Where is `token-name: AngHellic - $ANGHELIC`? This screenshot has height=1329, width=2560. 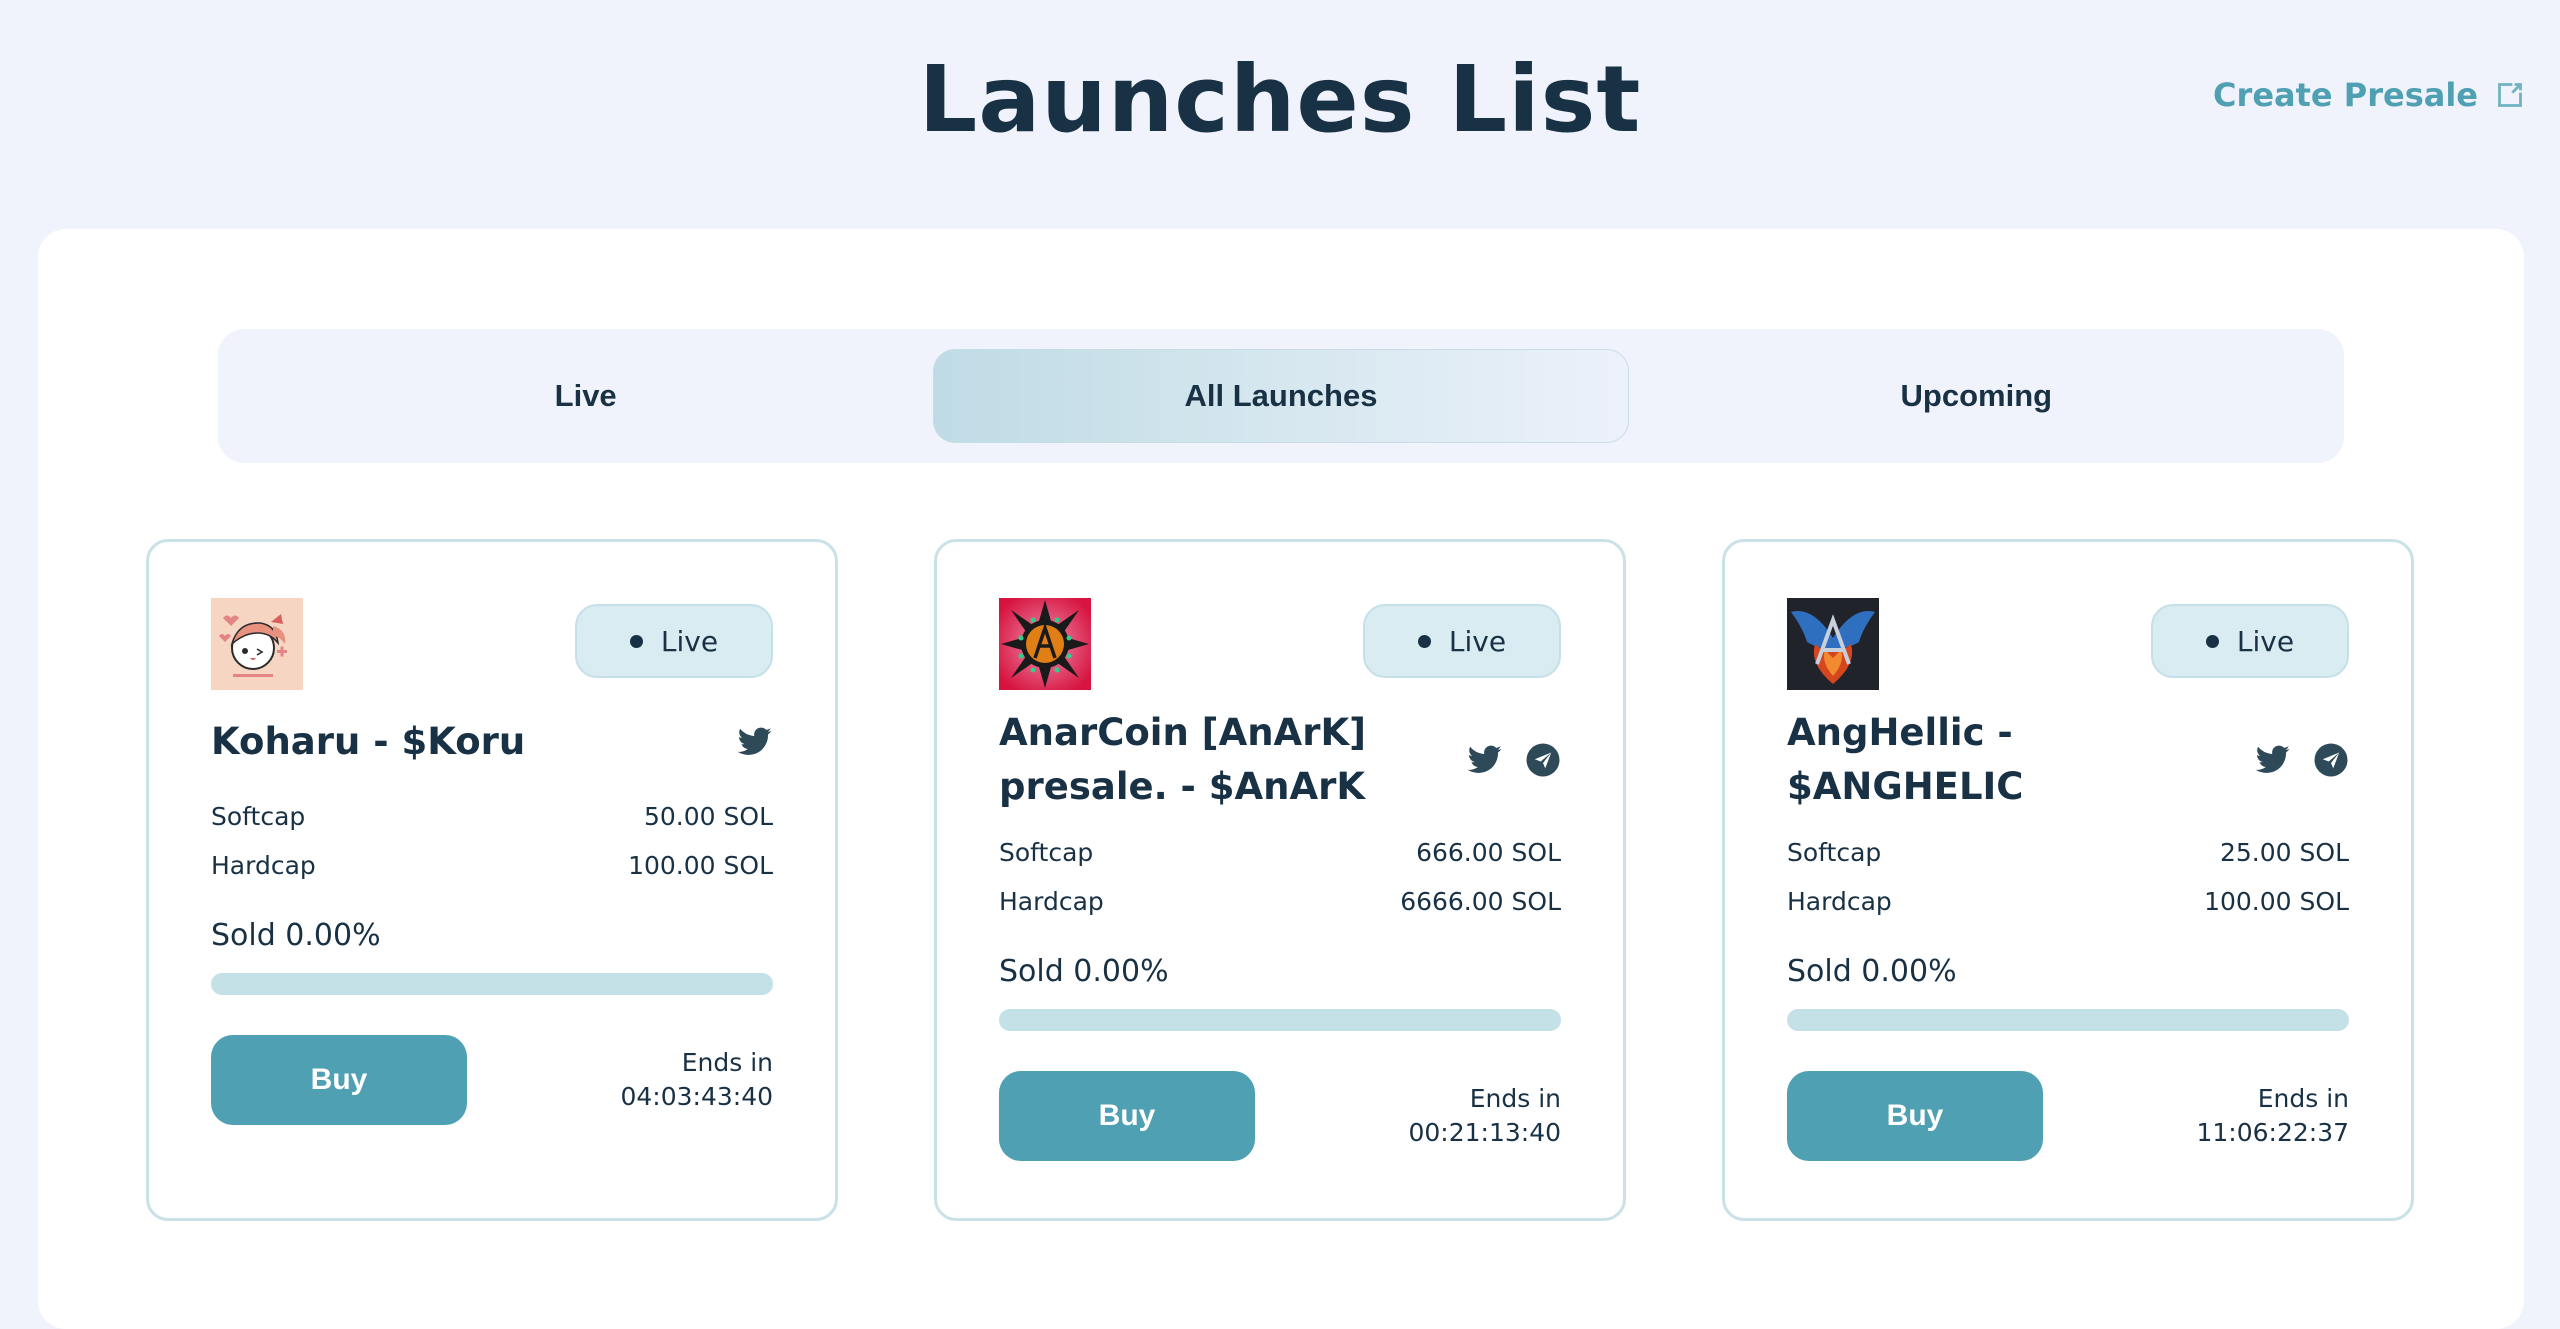 token-name: AngHellic - $ANGHELIC is located at coordinates (1905, 759).